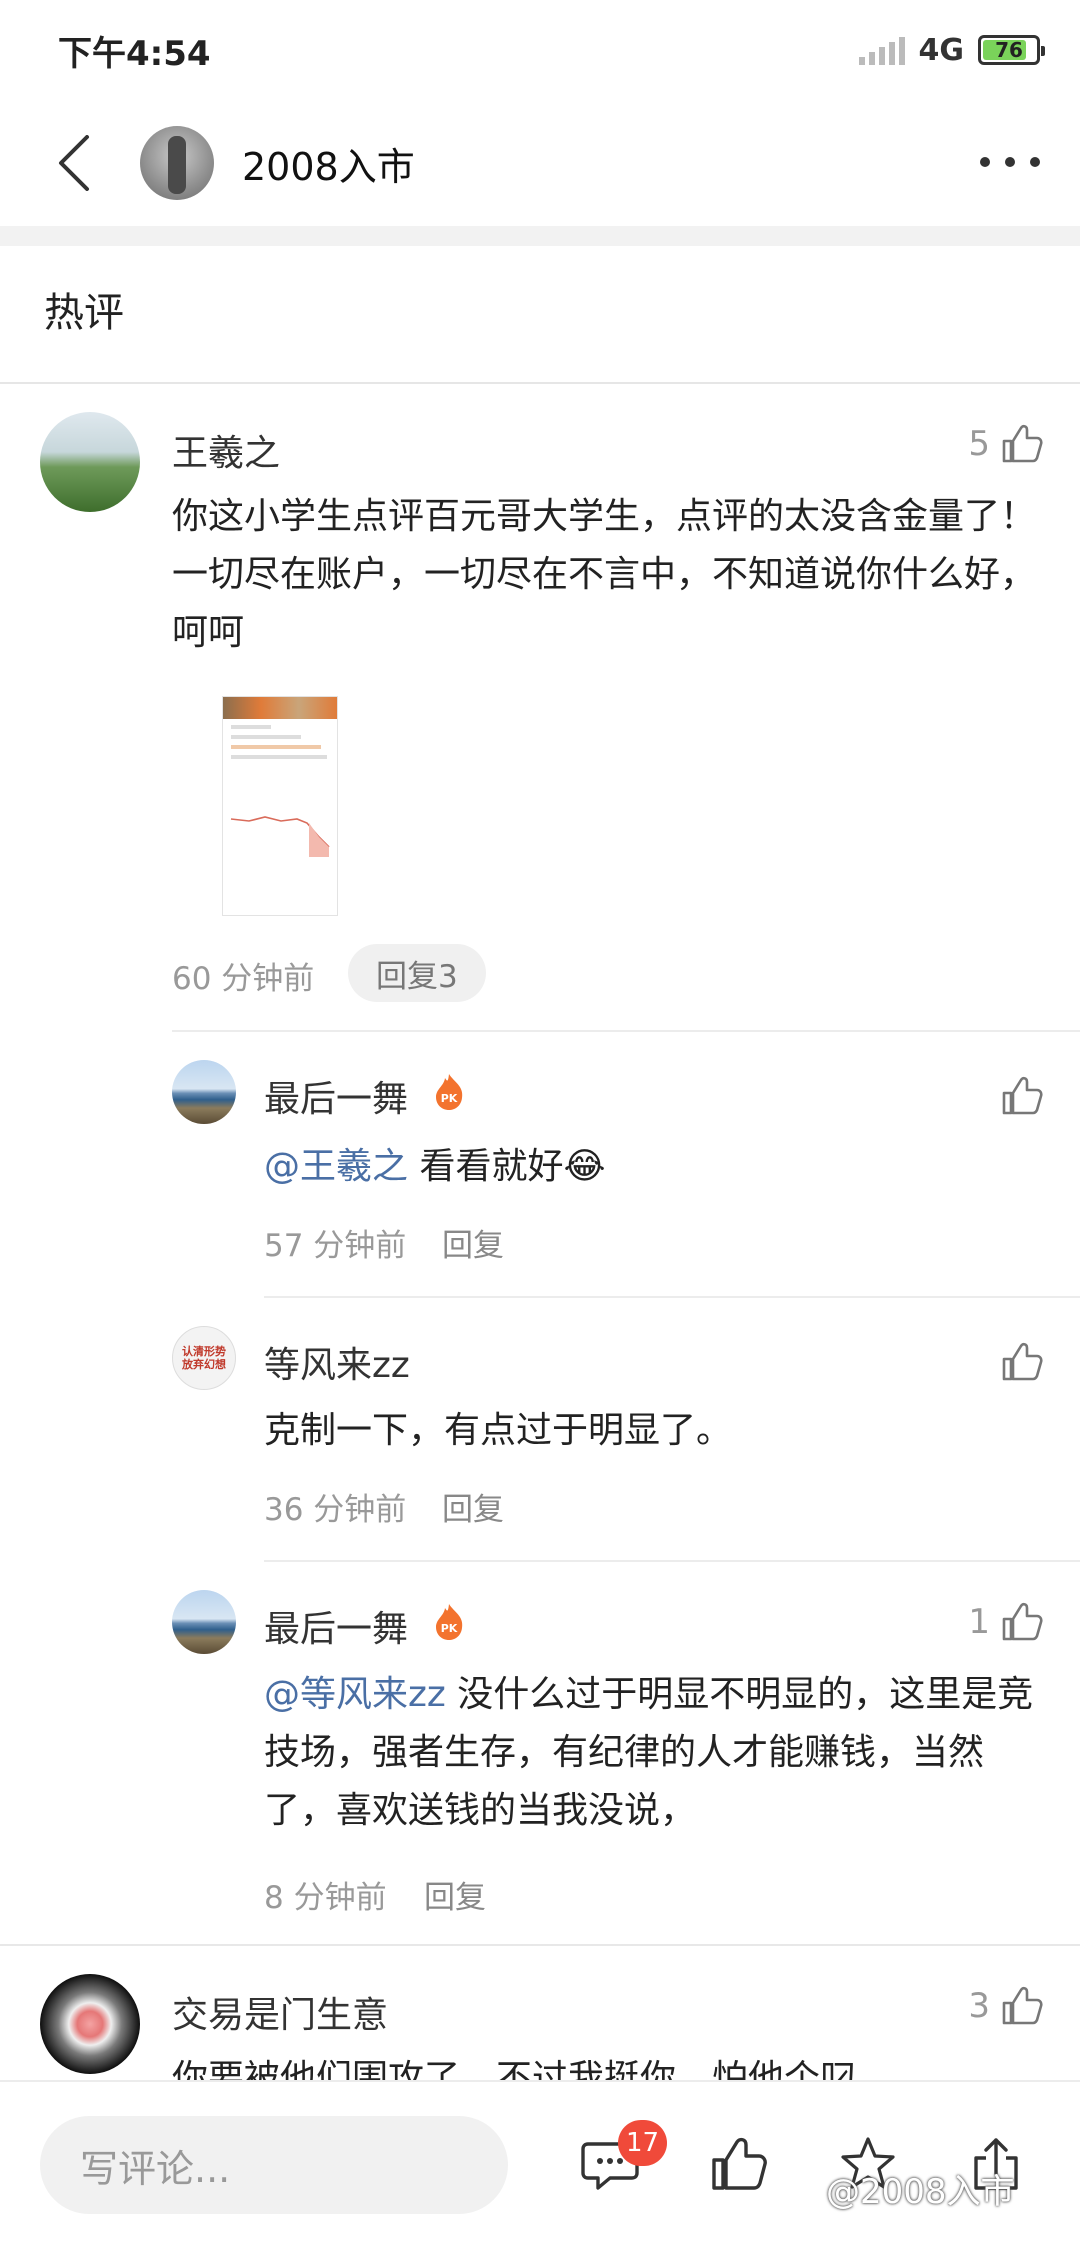  What do you see at coordinates (979, 444) in the screenshot?
I see `like-count: 5` at bounding box center [979, 444].